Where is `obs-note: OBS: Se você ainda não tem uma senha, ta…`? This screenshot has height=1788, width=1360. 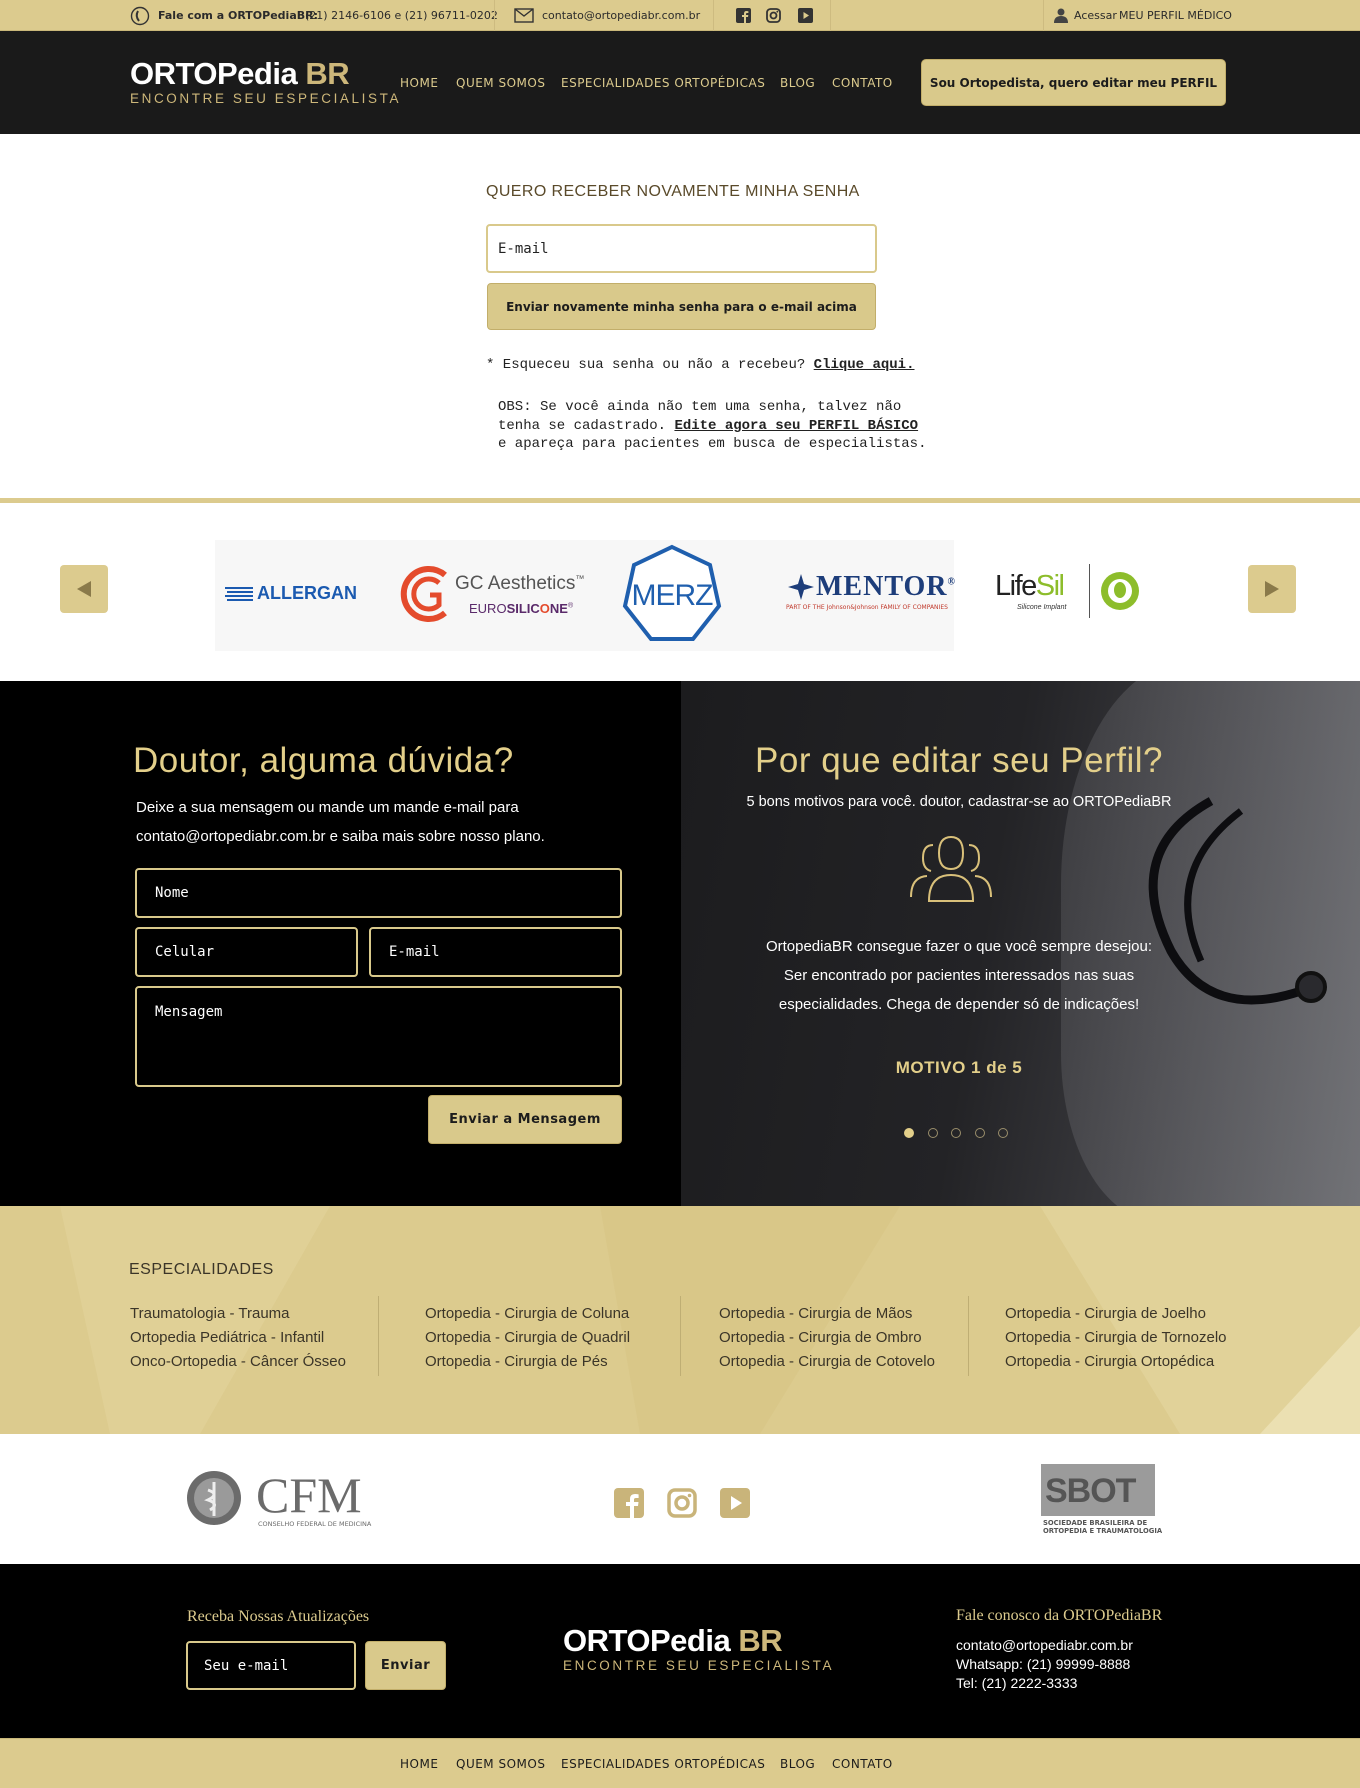
obs-note: OBS: Se você ainda não tem uma senha, ta… is located at coordinates (712, 425).